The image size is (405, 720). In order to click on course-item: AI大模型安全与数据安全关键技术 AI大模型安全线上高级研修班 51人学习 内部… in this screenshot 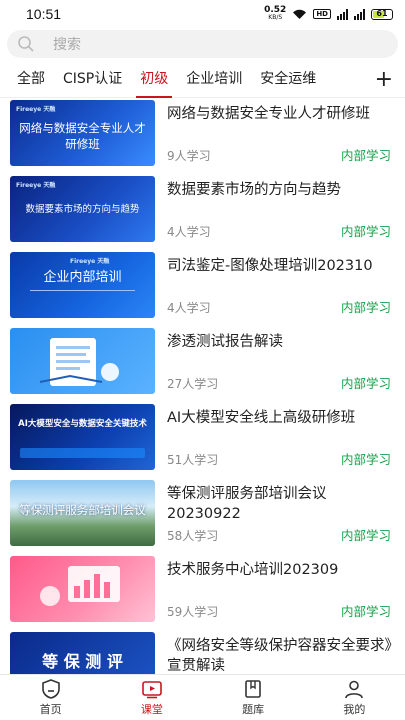, I will do `click(202, 440)`.